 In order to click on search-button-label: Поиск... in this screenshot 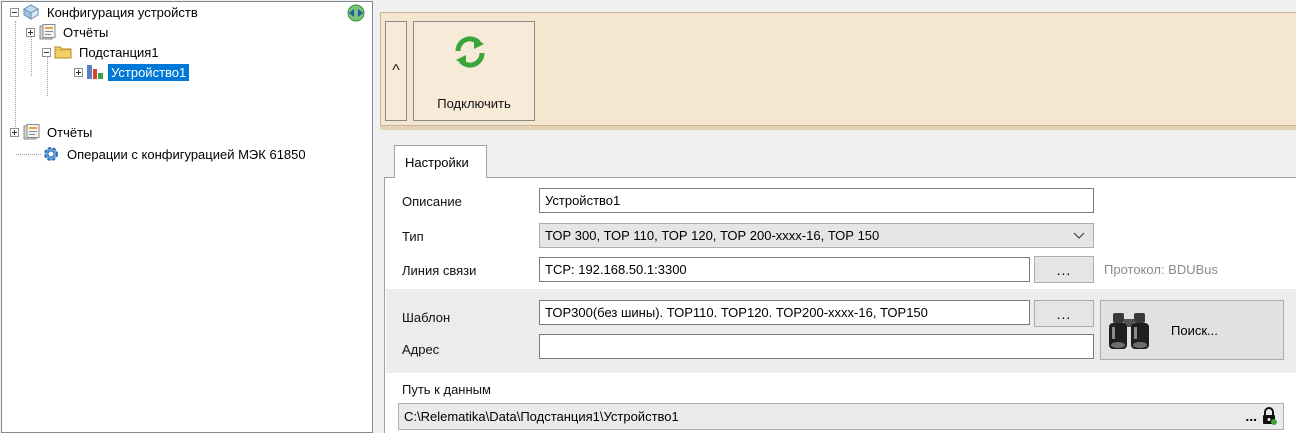, I will do `click(1194, 330)`.